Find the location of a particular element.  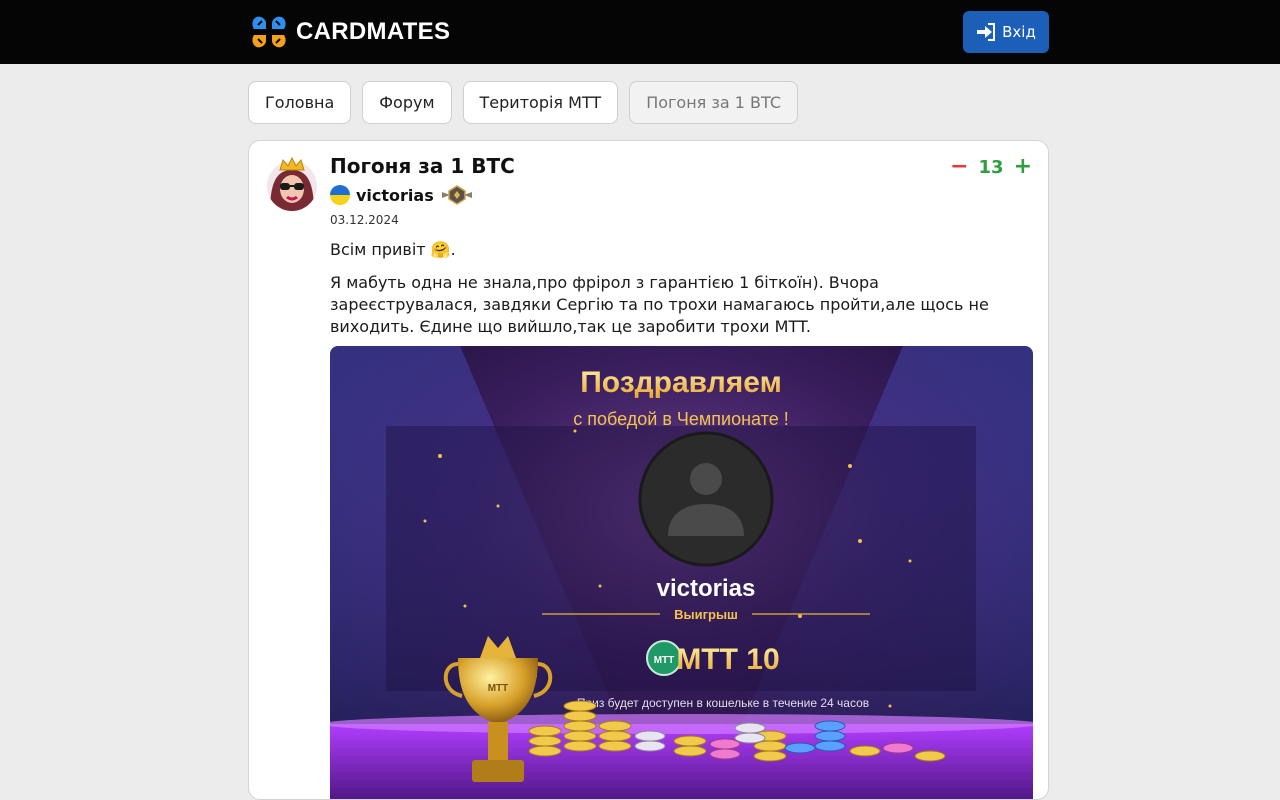

vote-count: 13 is located at coordinates (991, 167).